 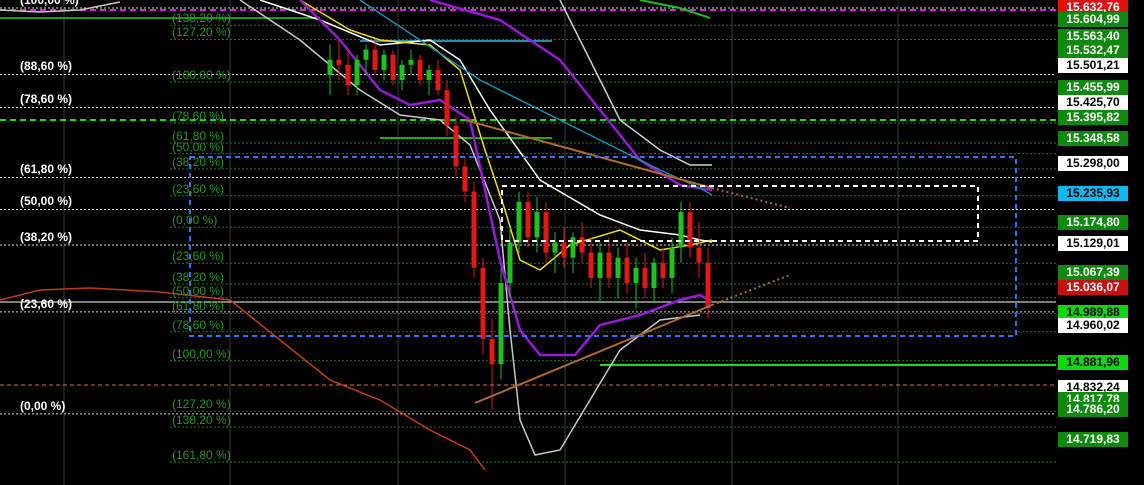 I want to click on fib-main-label: (88,60 %), so click(x=46, y=66).